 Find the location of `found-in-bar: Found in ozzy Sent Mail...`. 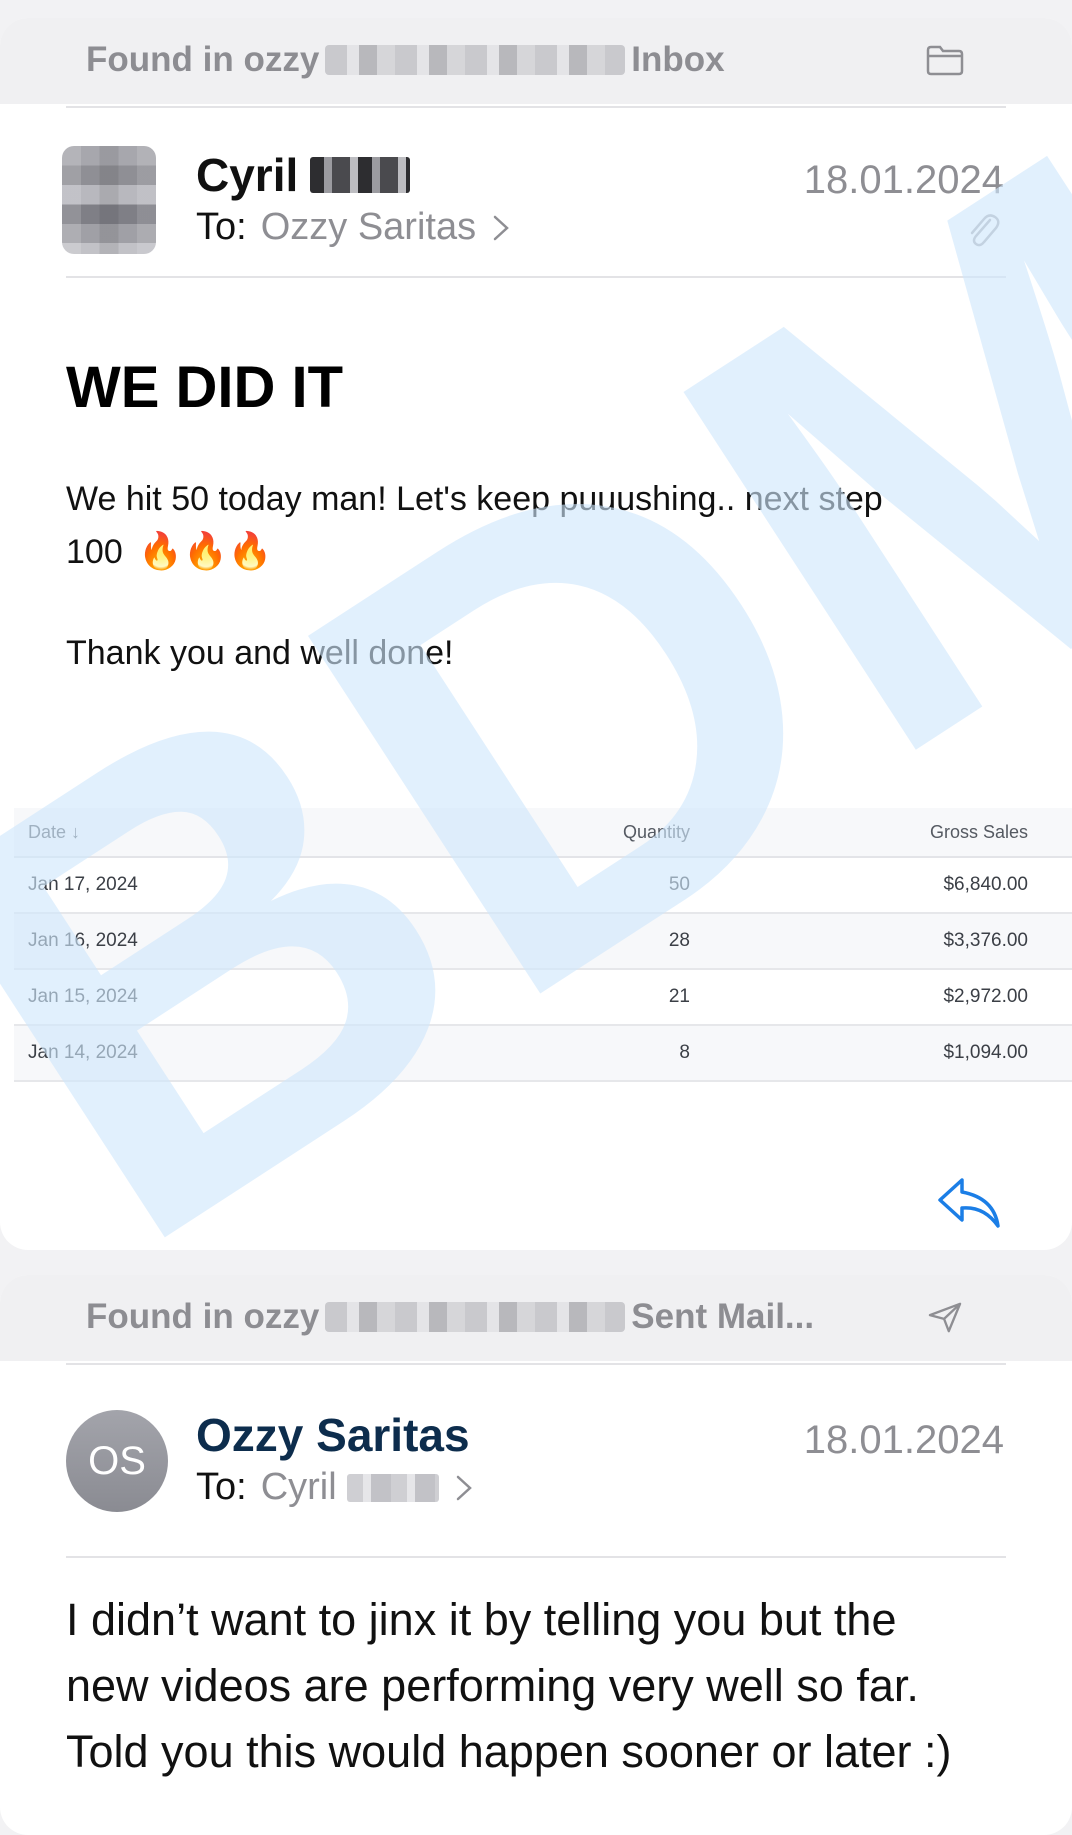

found-in-bar: Found in ozzy Sent Mail... is located at coordinates (536, 1318).